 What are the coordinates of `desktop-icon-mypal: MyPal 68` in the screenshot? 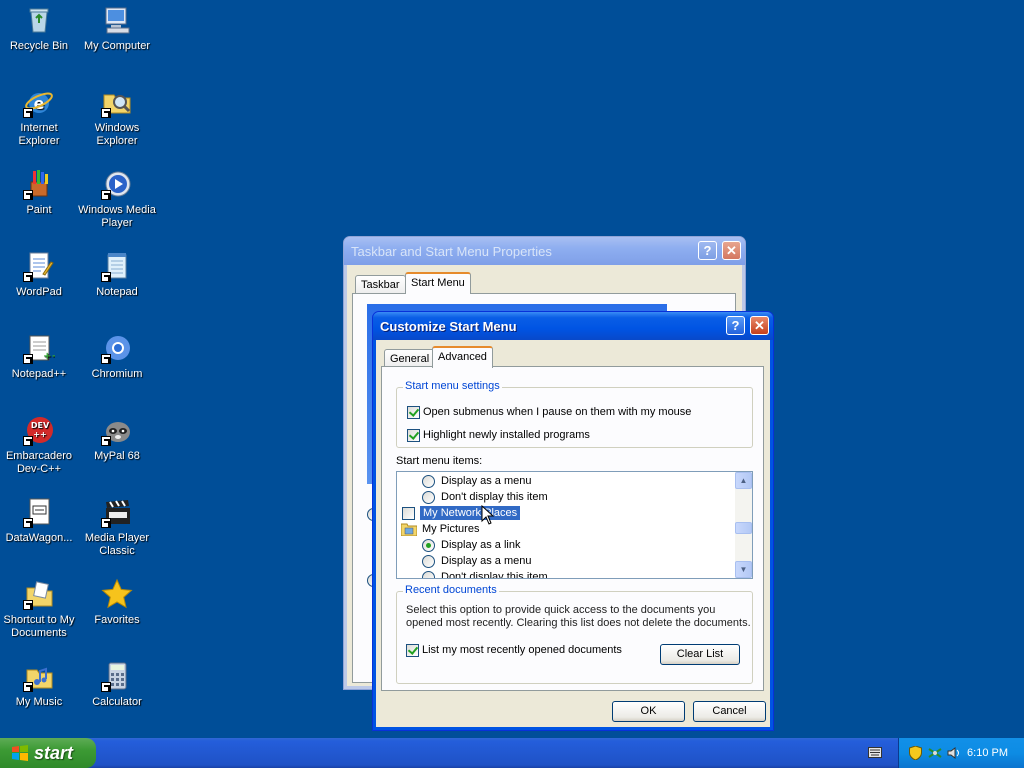 It's located at (117, 438).